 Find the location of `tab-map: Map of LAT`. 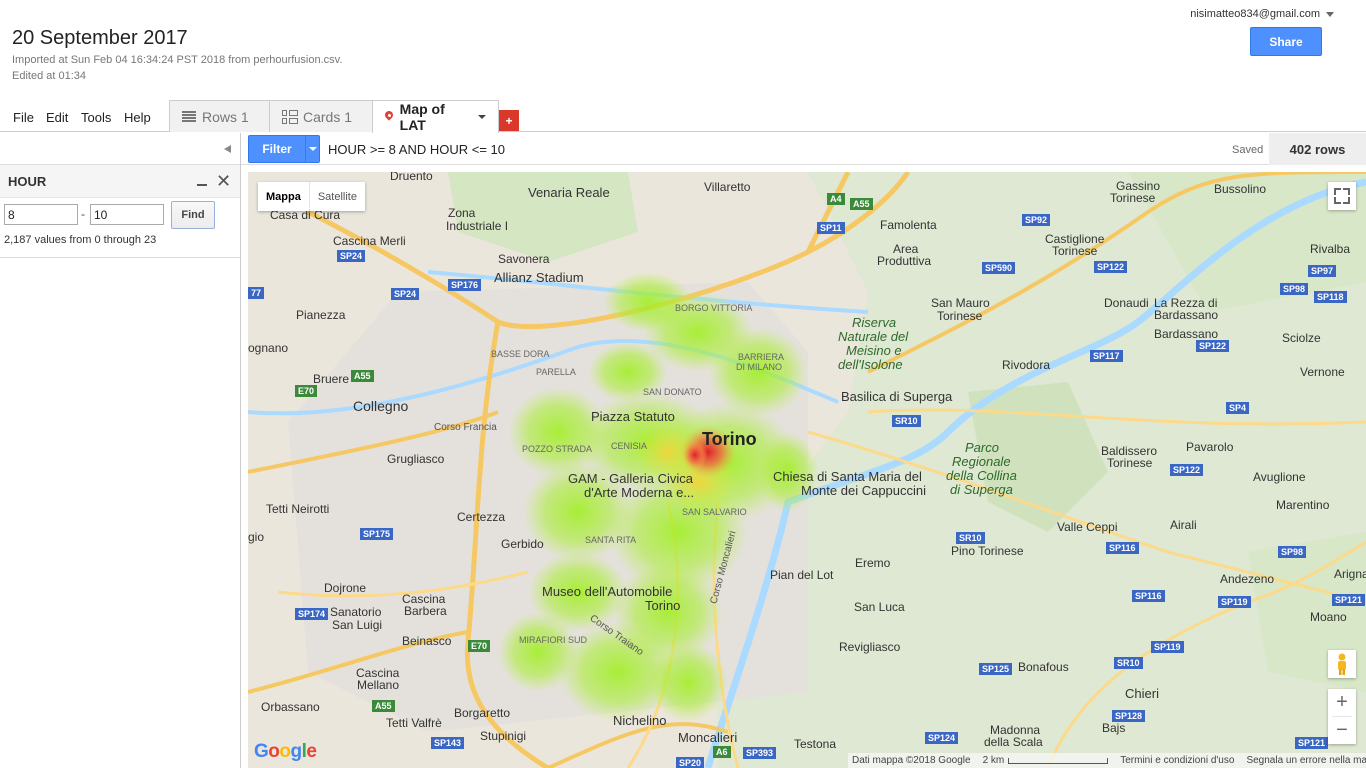

tab-map: Map of LAT is located at coordinates (435, 116).